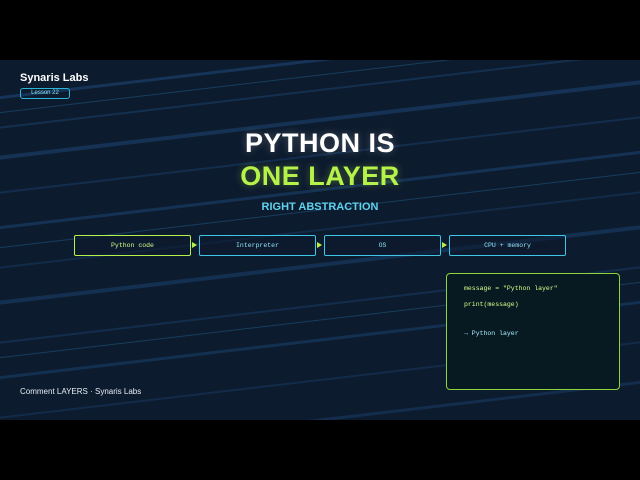 The width and height of the screenshot is (640, 480). I want to click on stack-node-interpreter: Interpreter, so click(257, 245).